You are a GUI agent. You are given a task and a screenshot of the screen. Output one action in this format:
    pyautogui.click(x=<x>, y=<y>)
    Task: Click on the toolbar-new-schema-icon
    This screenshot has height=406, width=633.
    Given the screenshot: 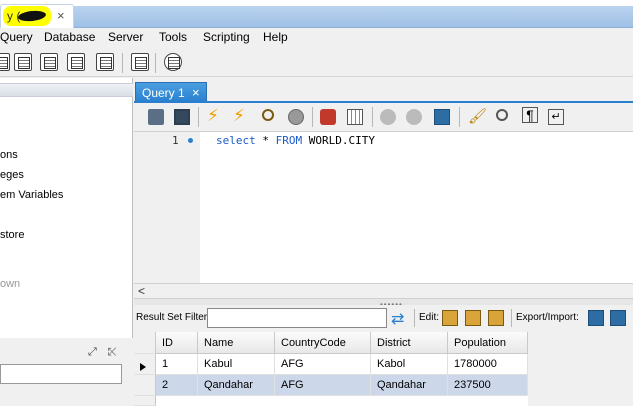 What is the action you would take?
    pyautogui.click(x=23, y=62)
    